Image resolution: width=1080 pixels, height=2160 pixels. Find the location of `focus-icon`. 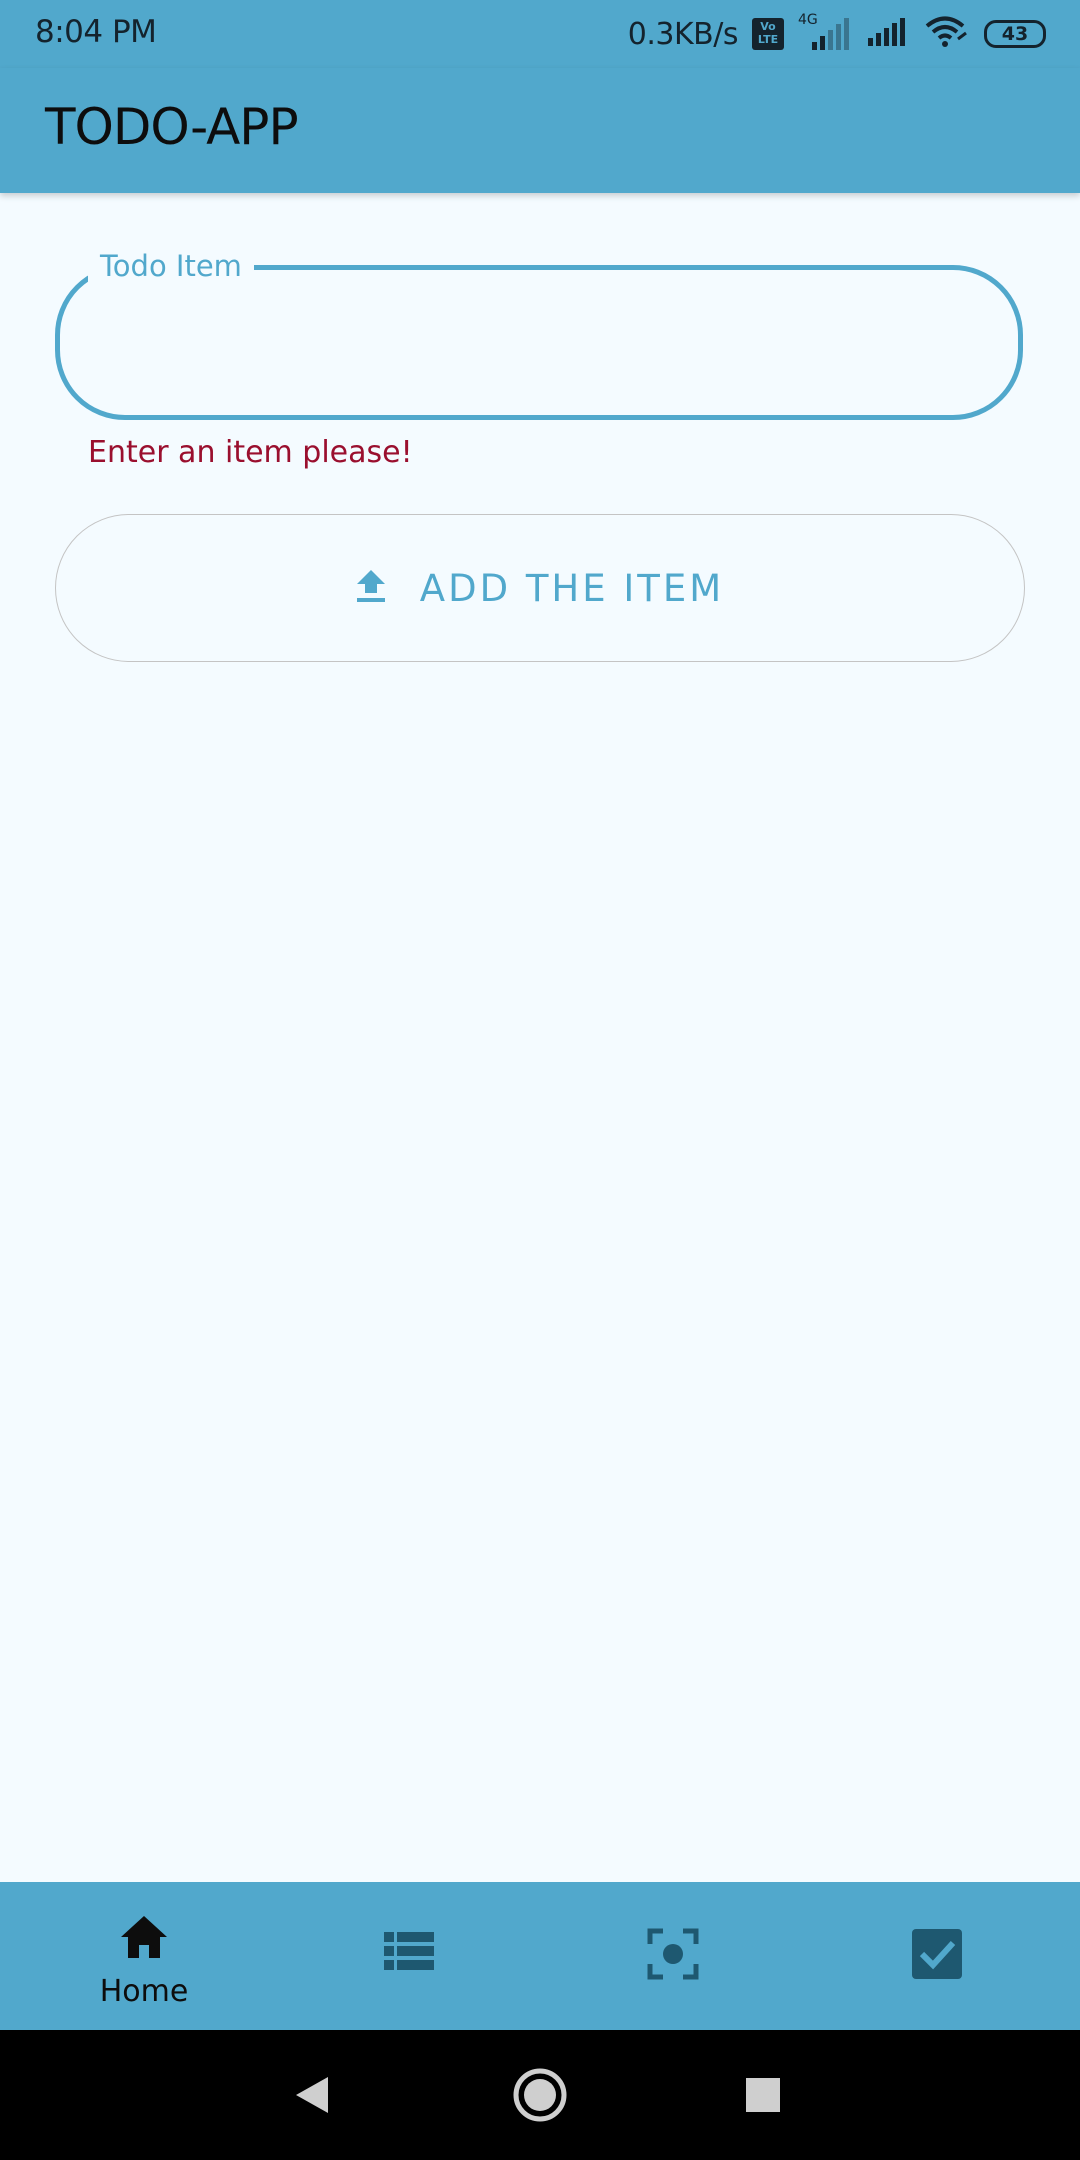

focus-icon is located at coordinates (673, 1954).